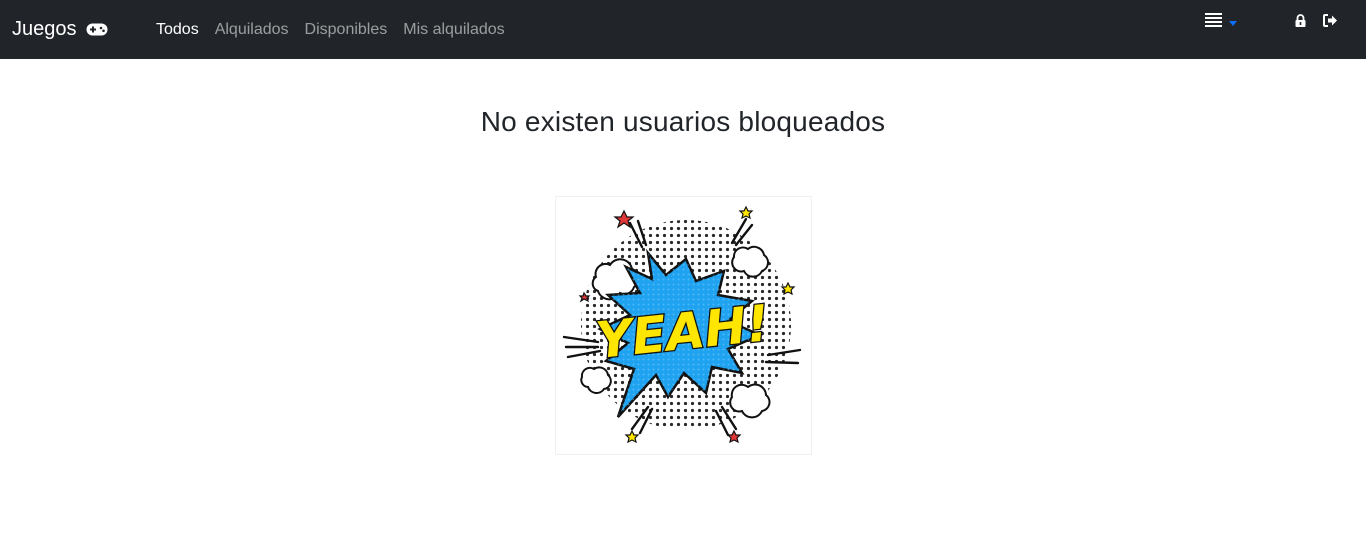 The height and width of the screenshot is (552, 1366). Describe the element at coordinates (683, 121) in the screenshot. I see `page-title: No existen usuarios bloqueados` at that location.